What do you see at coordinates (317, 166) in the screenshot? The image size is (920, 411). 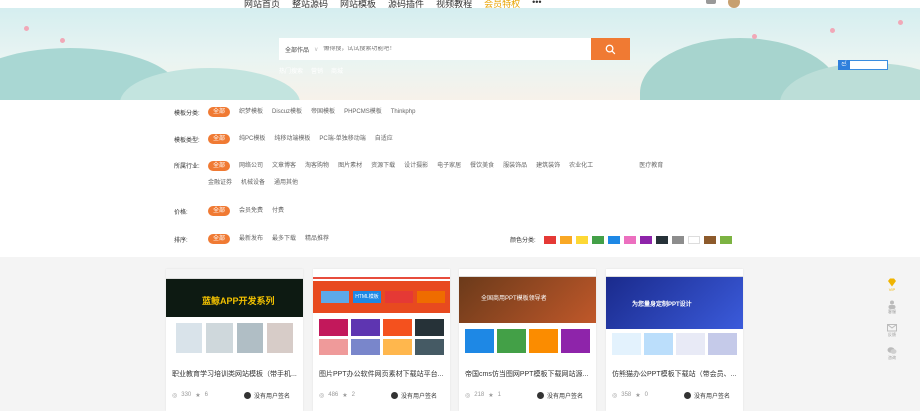 I see `filter-option: 淘客购物` at bounding box center [317, 166].